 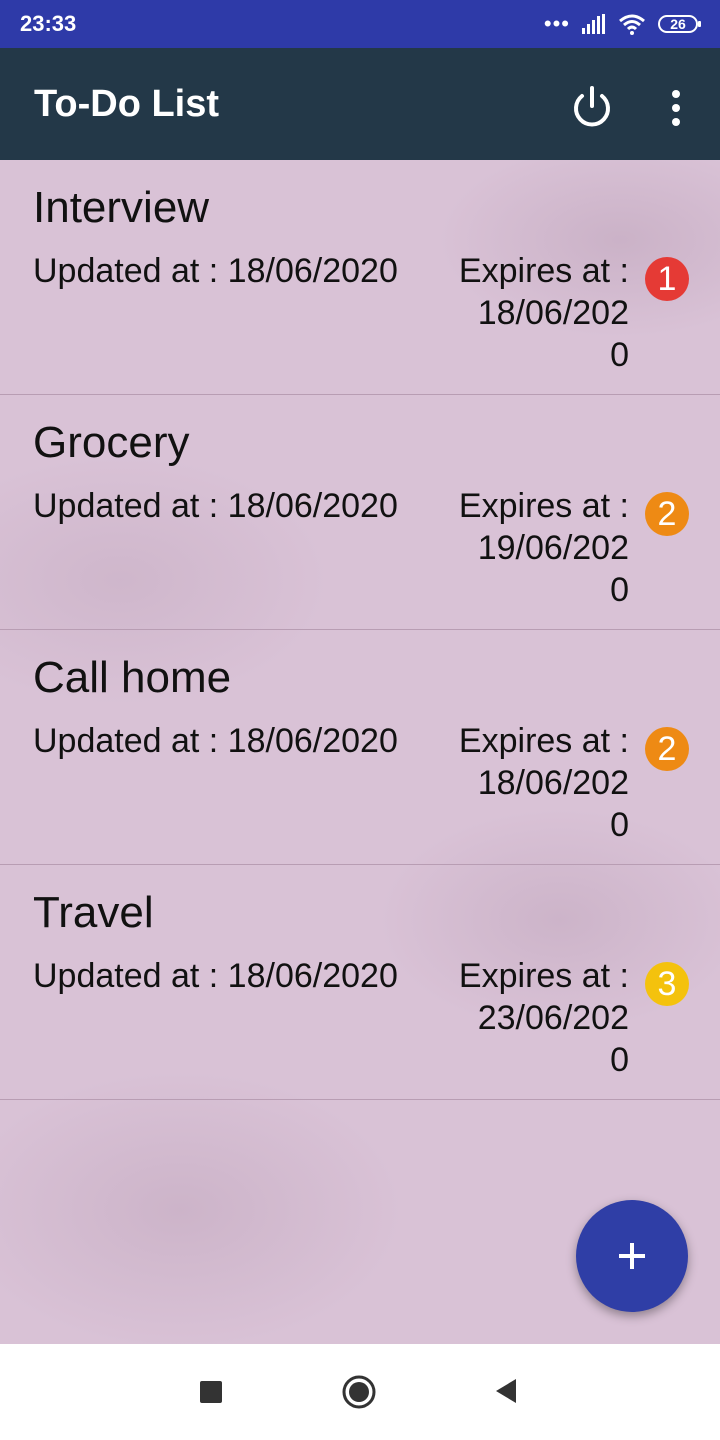 What do you see at coordinates (211, 1392) in the screenshot?
I see `recents-icon` at bounding box center [211, 1392].